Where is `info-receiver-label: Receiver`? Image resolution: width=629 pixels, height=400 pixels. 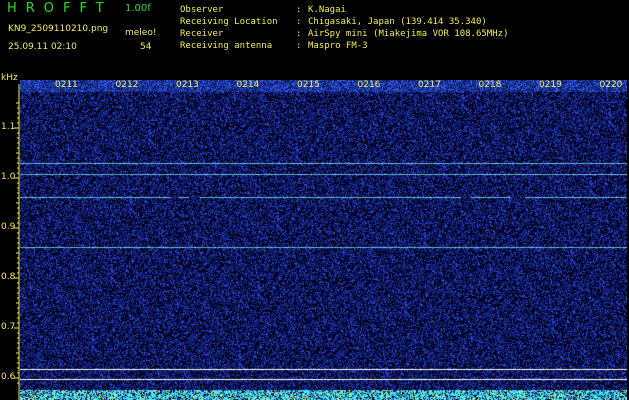 info-receiver-label: Receiver is located at coordinates (202, 34).